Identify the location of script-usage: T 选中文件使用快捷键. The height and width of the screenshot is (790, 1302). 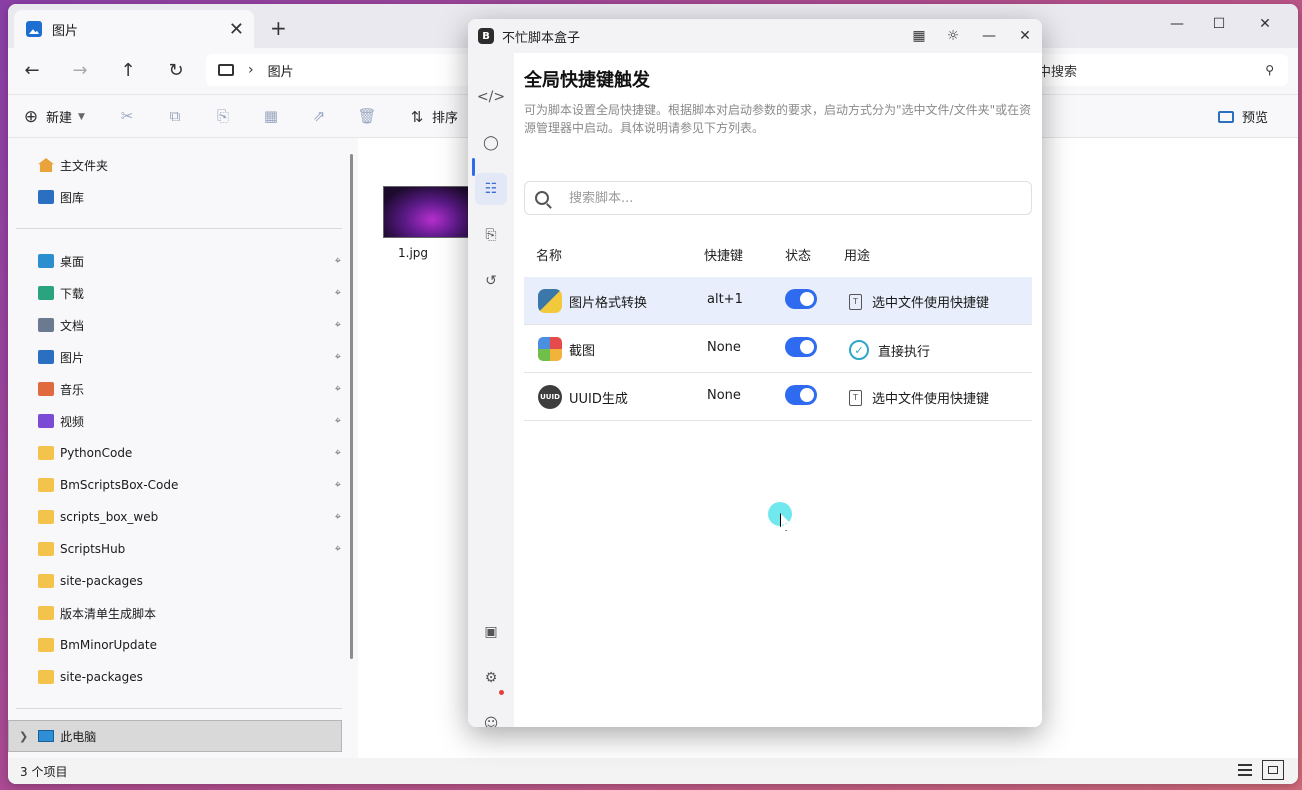
(919, 397).